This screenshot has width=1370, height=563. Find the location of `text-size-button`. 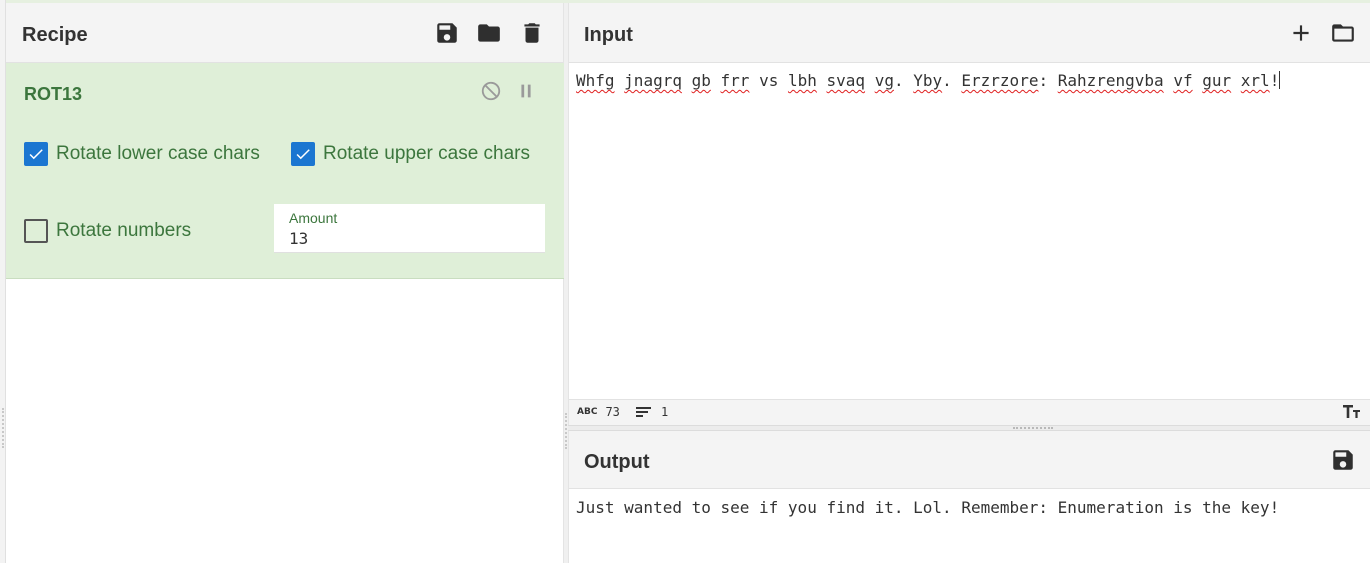

text-size-button is located at coordinates (1352, 411).